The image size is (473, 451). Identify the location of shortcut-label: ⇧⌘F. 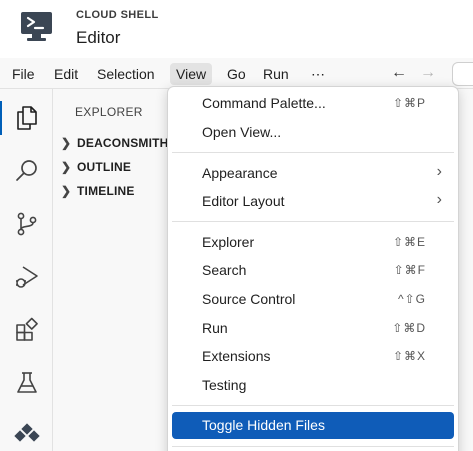
(409, 270).